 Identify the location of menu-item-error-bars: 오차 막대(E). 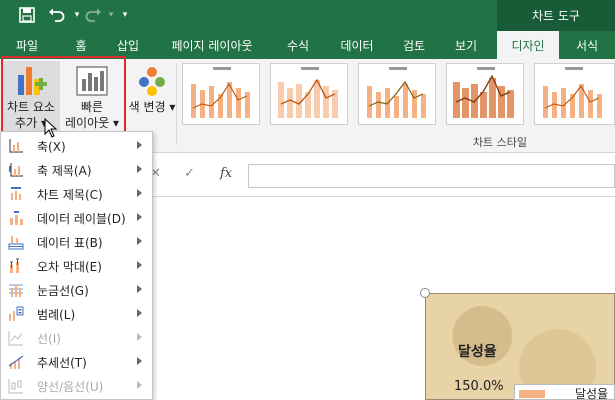
(76, 266).